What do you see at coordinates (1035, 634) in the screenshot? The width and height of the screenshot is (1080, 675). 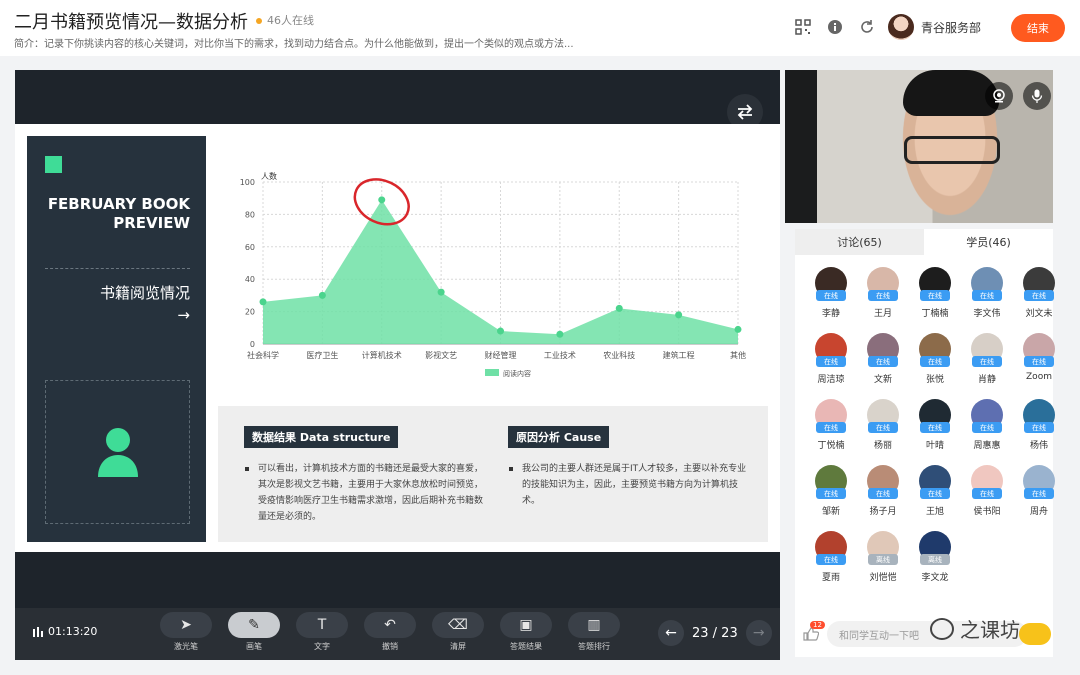 I see `emoji-button` at bounding box center [1035, 634].